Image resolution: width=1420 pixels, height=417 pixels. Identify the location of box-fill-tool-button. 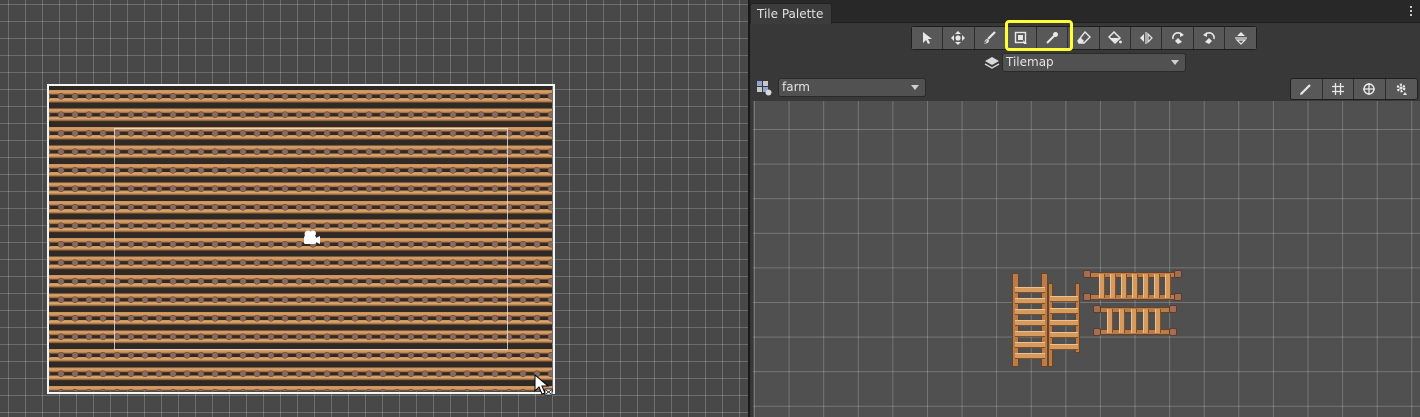
(1021, 38).